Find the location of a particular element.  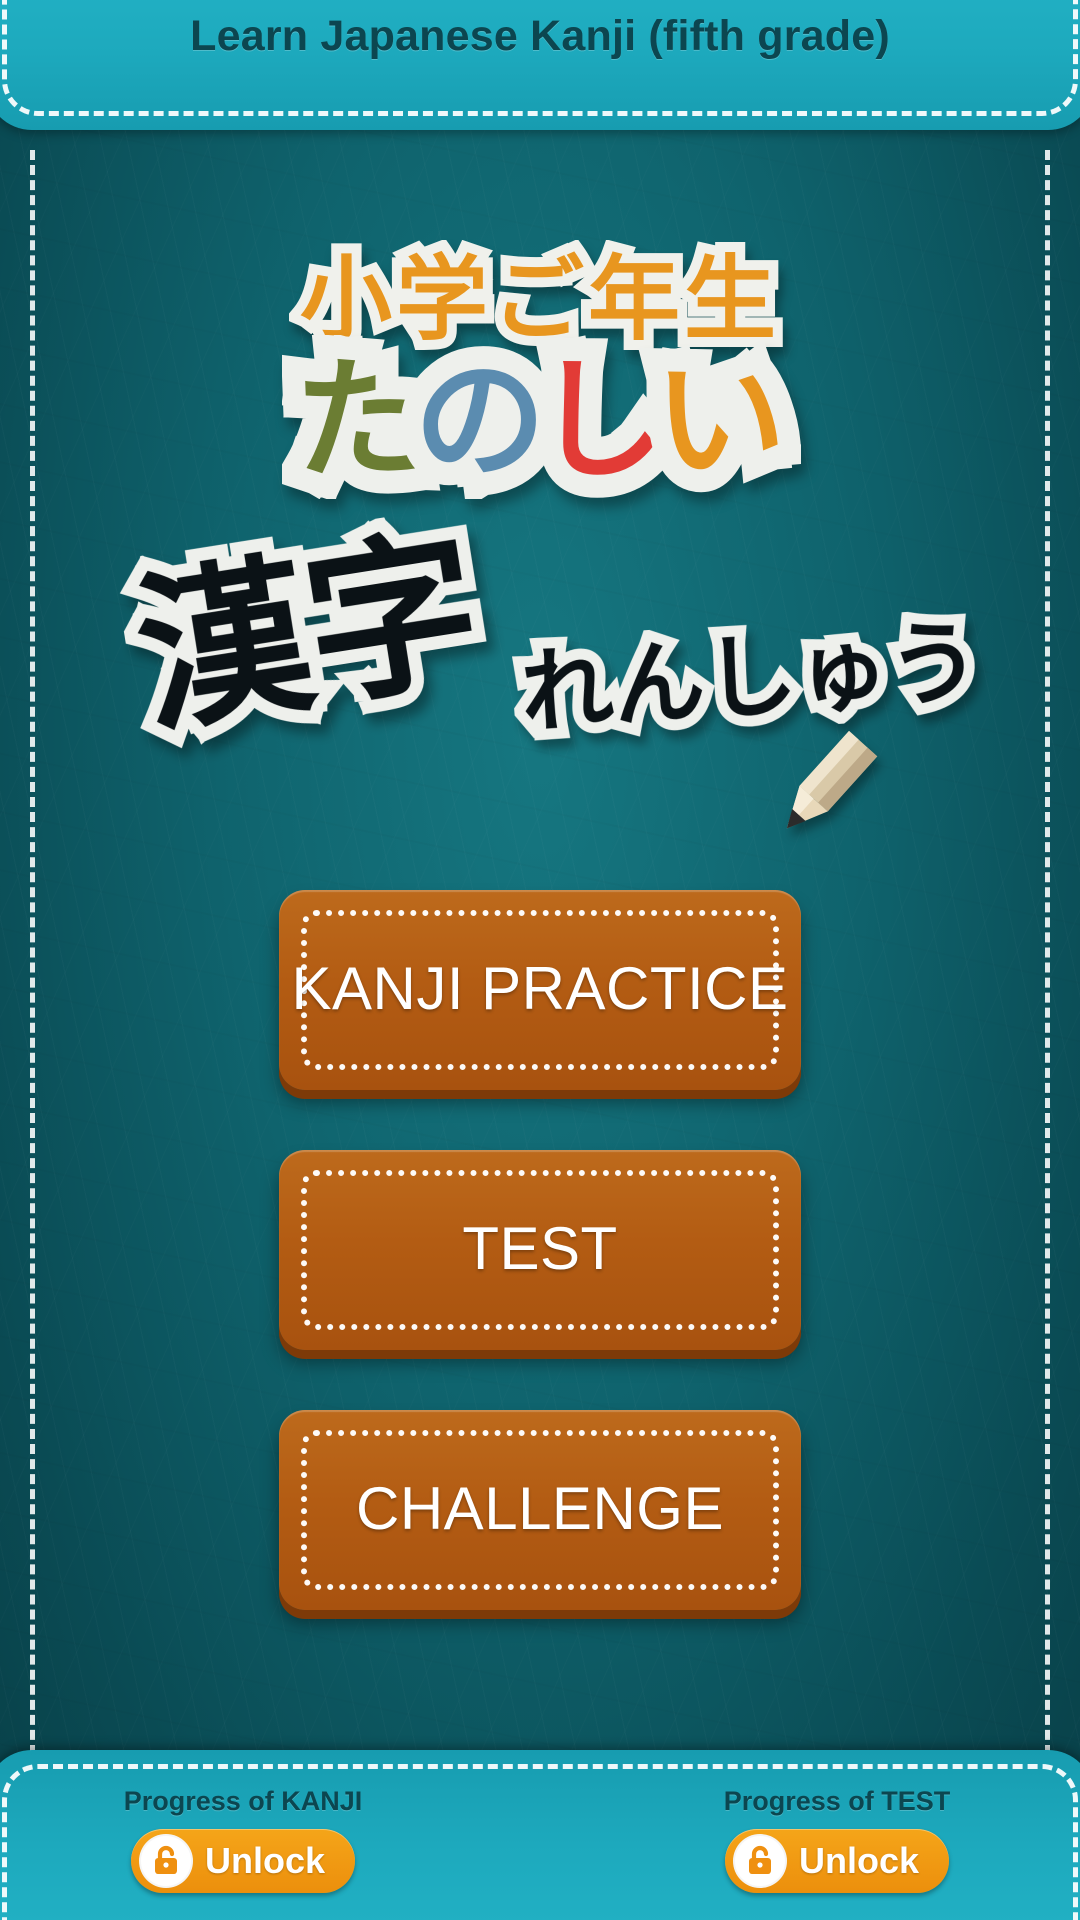

page-title: Learn Japanese Kanji (fifth grade) is located at coordinates (540, 36).